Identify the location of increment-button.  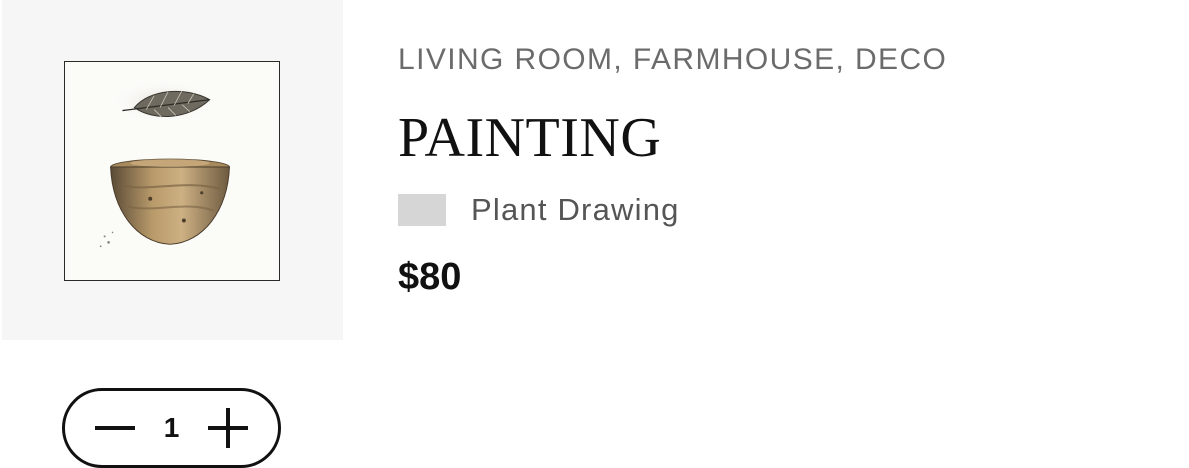
(228, 428).